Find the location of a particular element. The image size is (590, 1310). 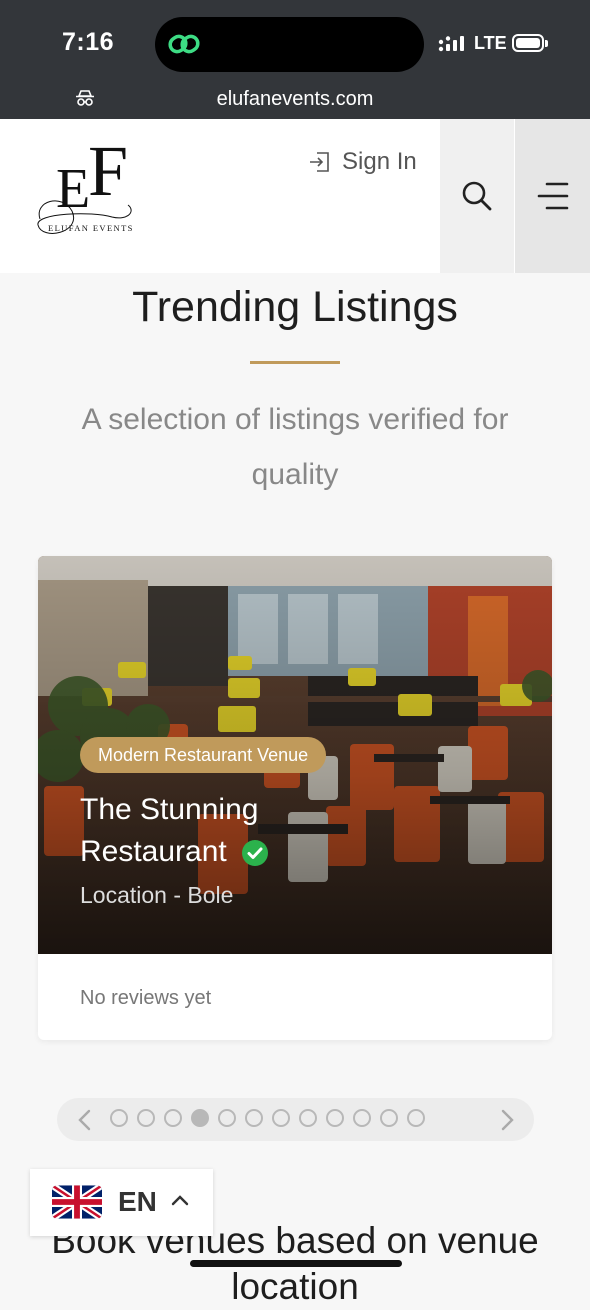

dynamic-island is located at coordinates (289, 44).